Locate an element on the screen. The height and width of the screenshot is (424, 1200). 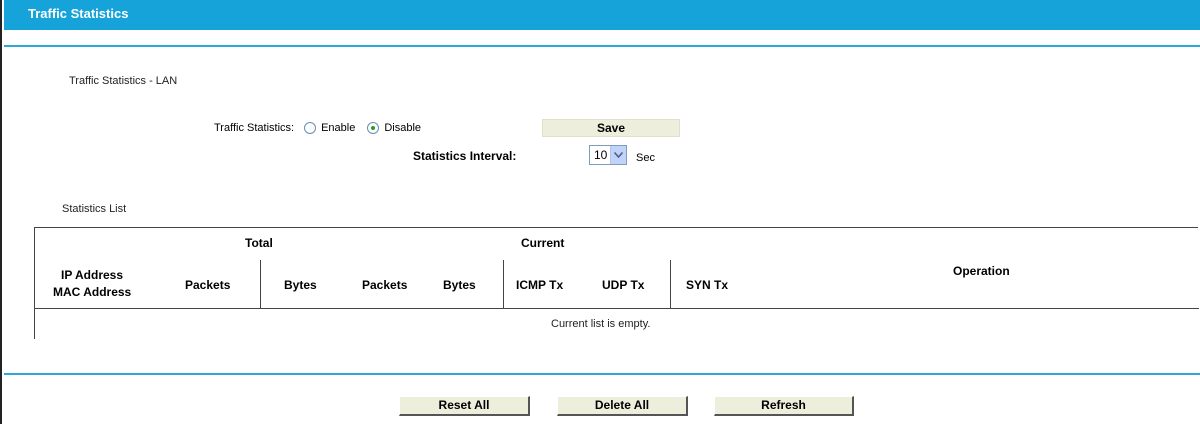
bottom-divider is located at coordinates (602, 374).